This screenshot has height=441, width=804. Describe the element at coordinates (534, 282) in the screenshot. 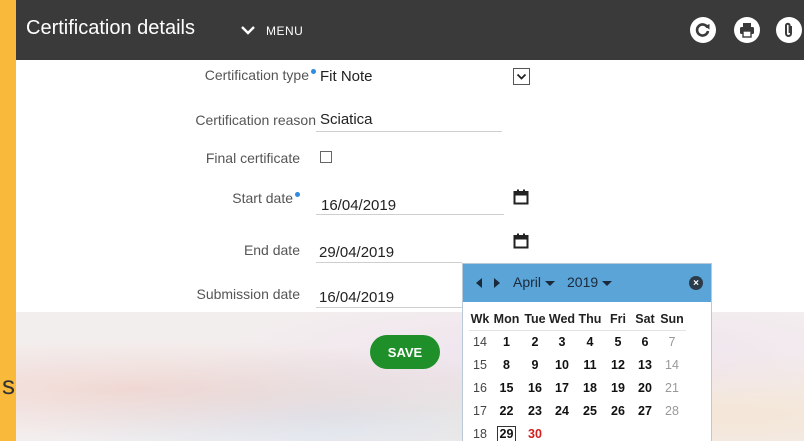

I see `month-selector: April` at that location.